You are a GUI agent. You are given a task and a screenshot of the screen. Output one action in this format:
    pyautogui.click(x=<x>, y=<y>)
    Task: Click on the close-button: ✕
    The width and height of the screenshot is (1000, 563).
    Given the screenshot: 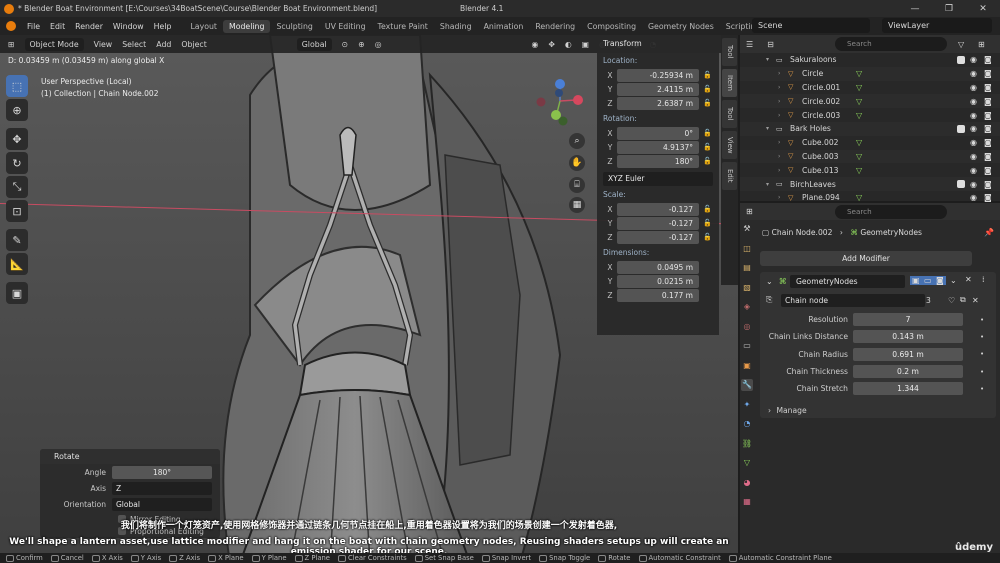 What is the action you would take?
    pyautogui.click(x=983, y=9)
    